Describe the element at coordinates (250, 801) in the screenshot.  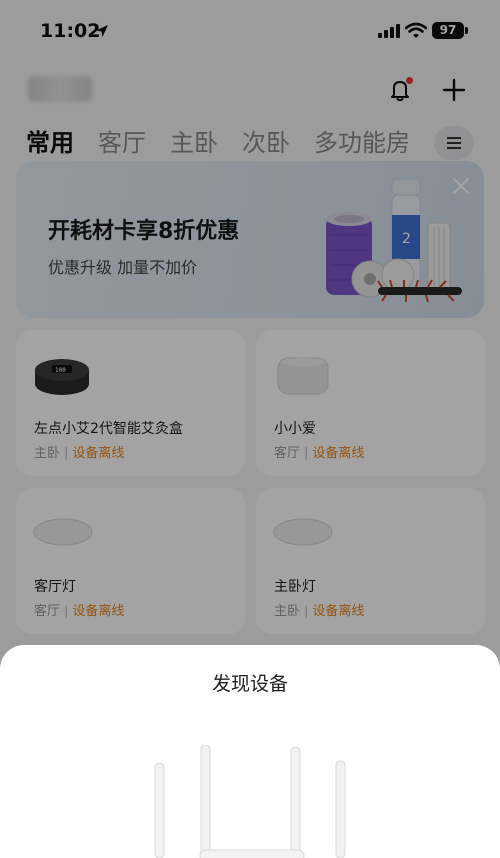
I see `router-icon` at that location.